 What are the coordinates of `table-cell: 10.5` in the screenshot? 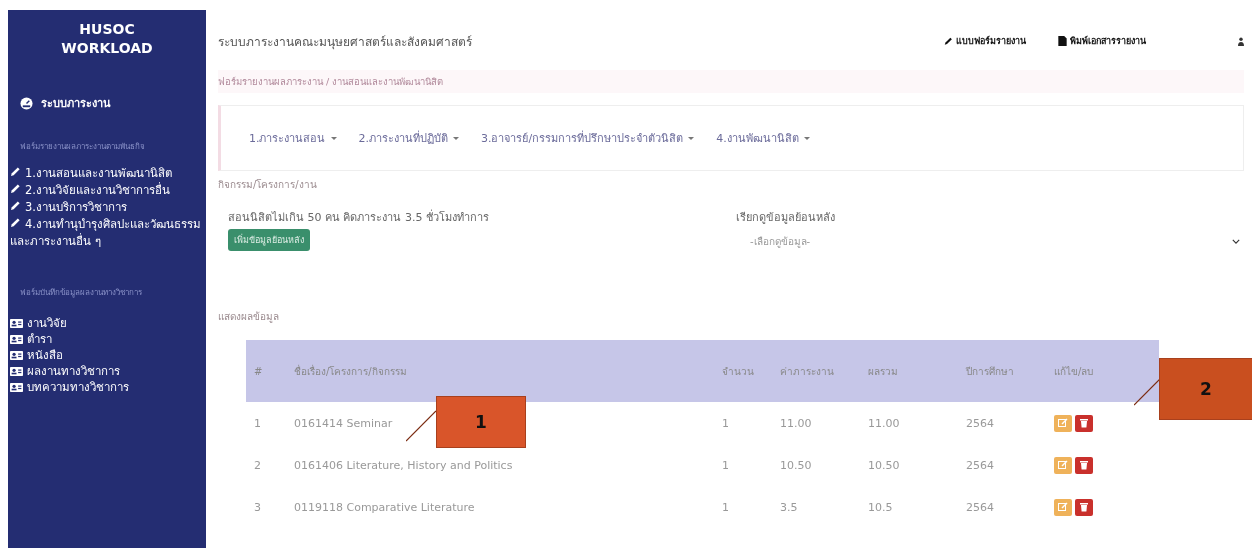 It's located at (880, 507).